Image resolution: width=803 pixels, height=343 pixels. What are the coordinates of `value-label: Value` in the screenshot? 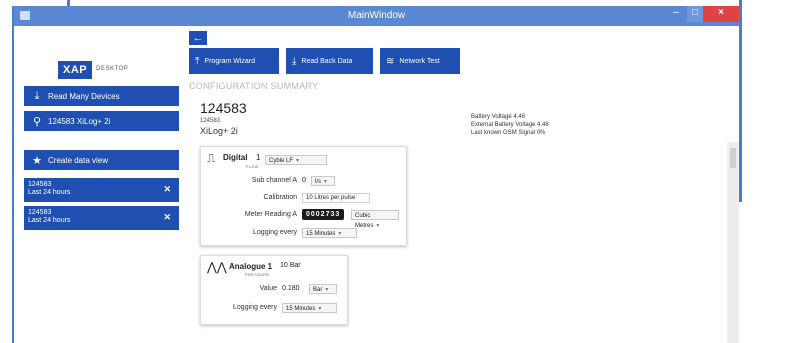 It's located at (268, 288).